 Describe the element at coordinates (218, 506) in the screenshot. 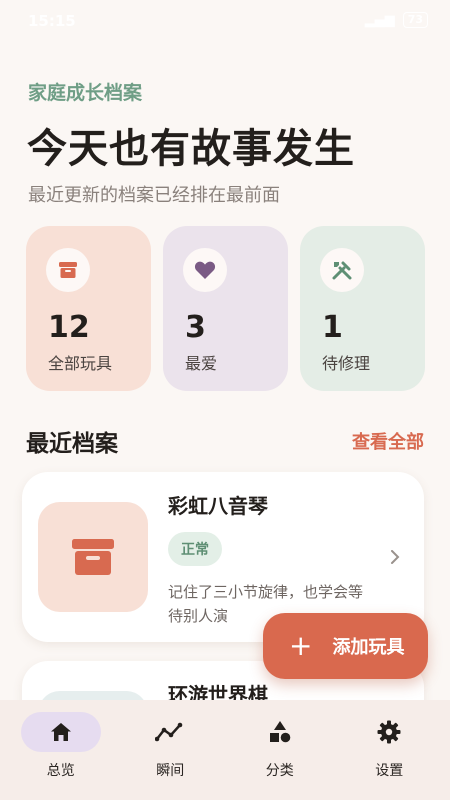

I see `record-title: 彩虹八音琴` at that location.